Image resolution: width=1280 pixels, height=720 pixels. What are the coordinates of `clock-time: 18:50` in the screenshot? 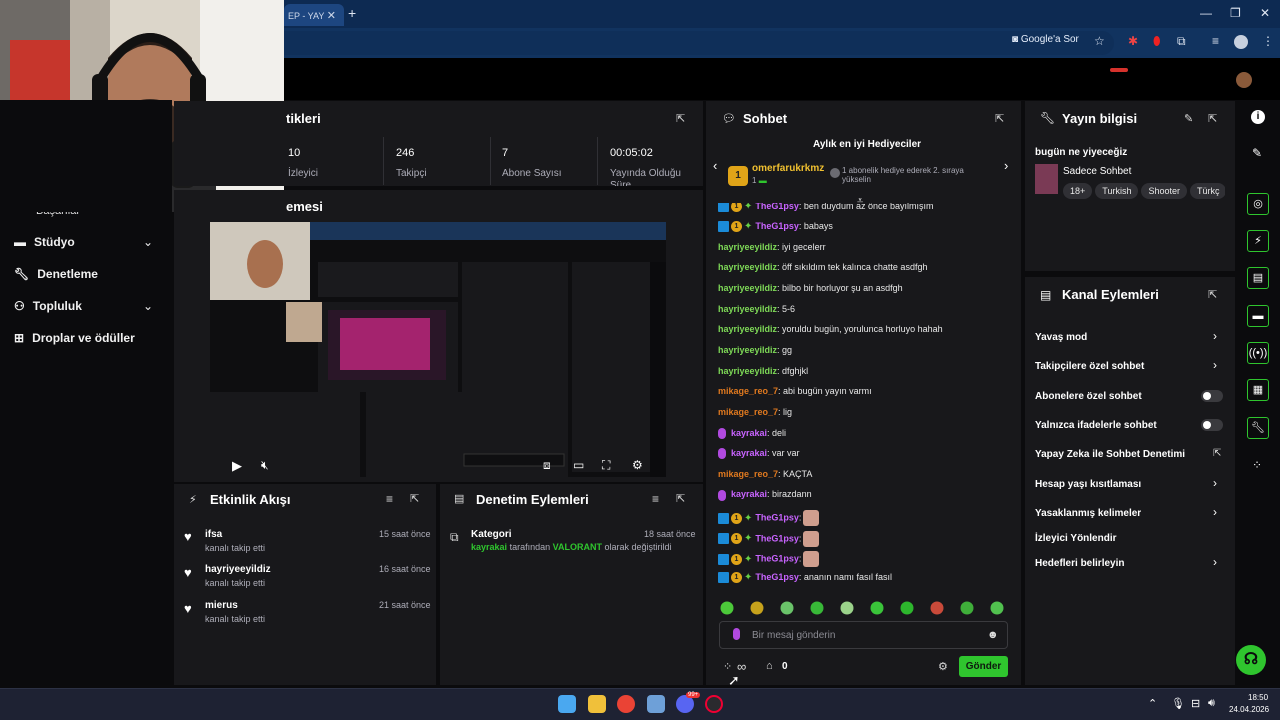 It's located at (1258, 697).